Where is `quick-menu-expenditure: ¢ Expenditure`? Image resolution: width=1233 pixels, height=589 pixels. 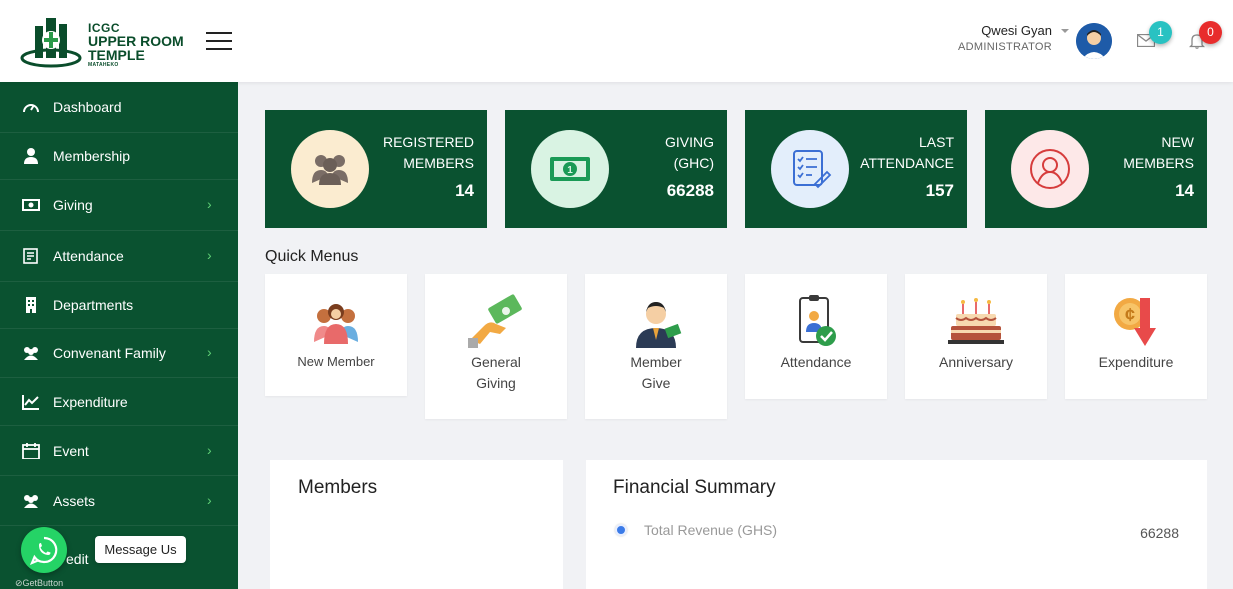
quick-menu-expenditure: ¢ Expenditure is located at coordinates (1136, 336).